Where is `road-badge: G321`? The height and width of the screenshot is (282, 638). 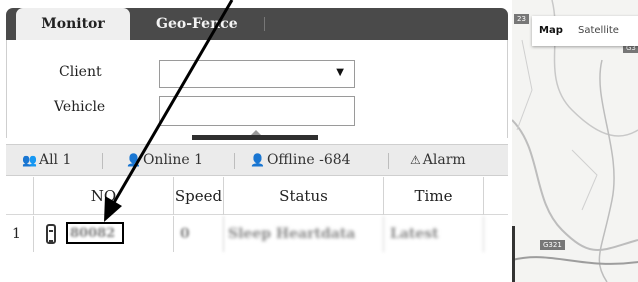 road-badge: G321 is located at coordinates (552, 245).